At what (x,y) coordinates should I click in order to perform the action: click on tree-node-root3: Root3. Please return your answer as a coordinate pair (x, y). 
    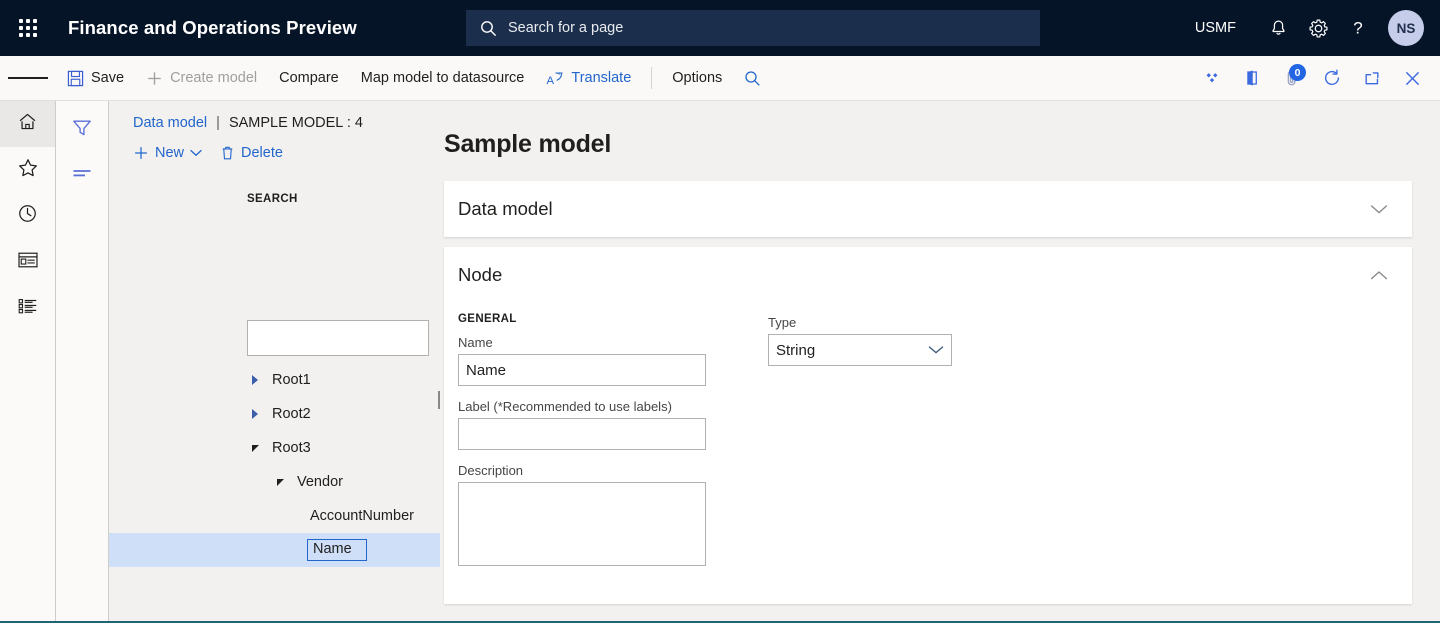
    Looking at the image, I should click on (274, 448).